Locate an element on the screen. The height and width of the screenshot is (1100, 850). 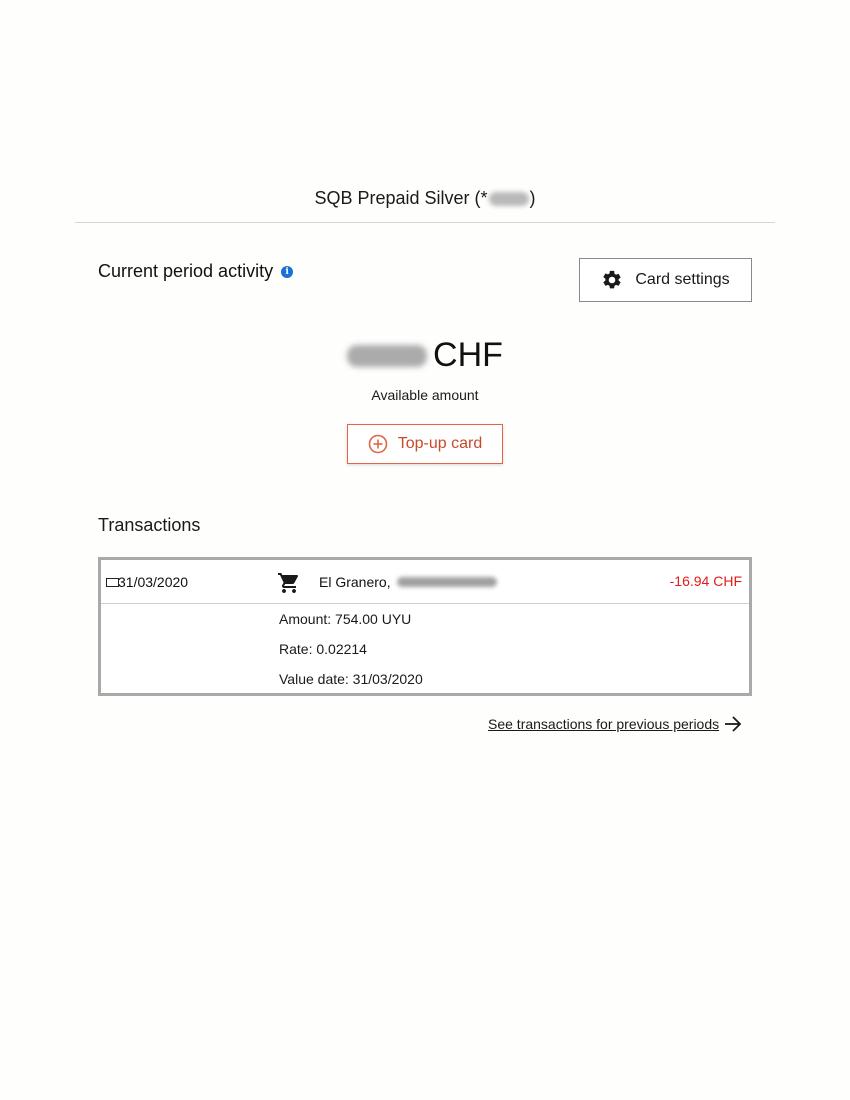
card-title-text: SQB Prepaid Silver (* is located at coordinates (401, 198).